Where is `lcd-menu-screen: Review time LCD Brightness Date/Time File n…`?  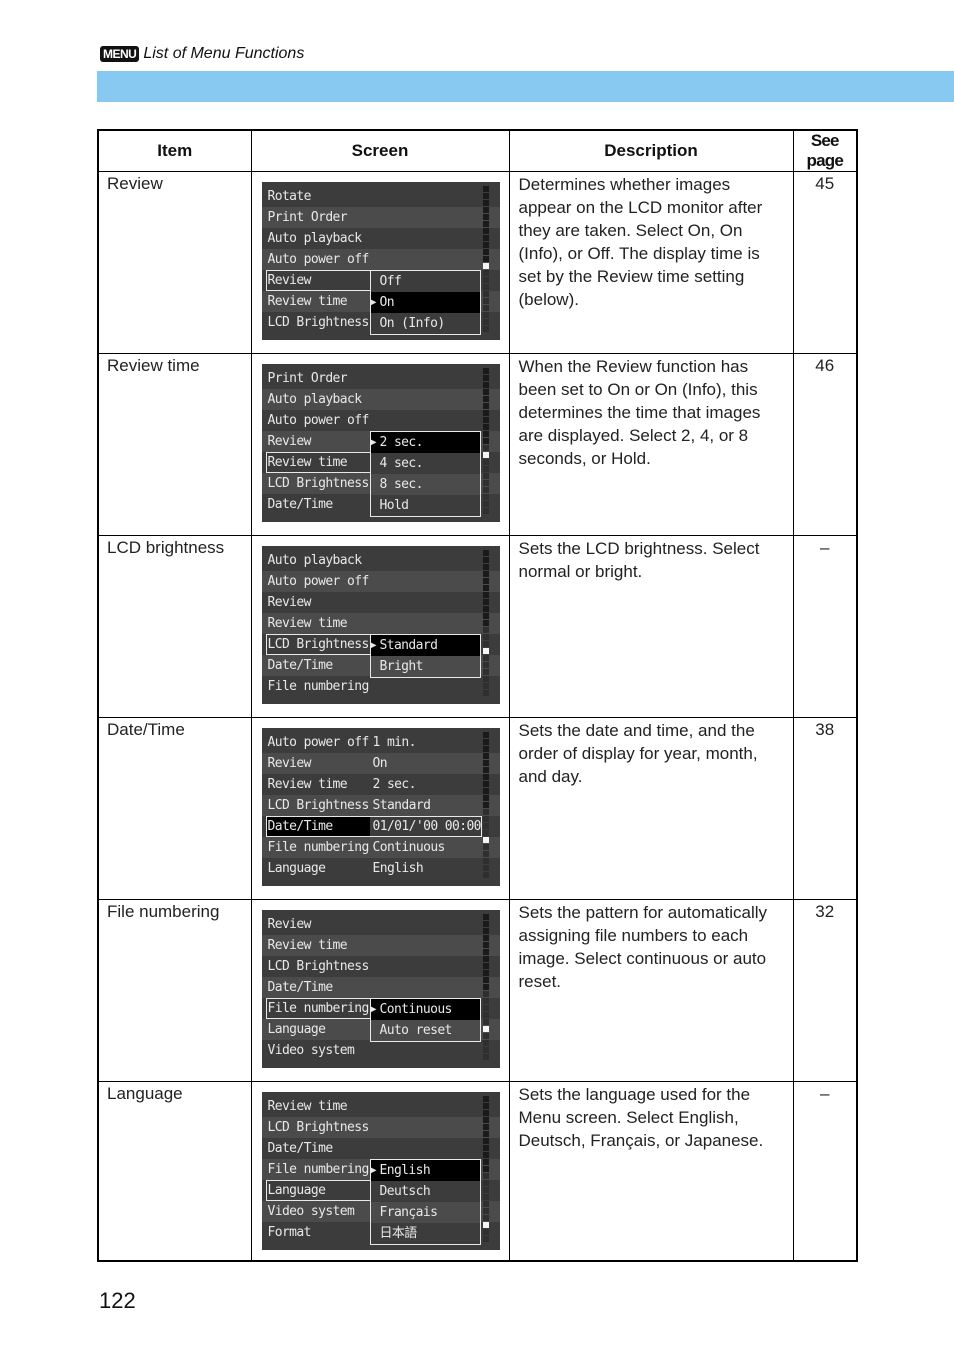
lcd-menu-screen: Review time LCD Brightness Date/Time File n… is located at coordinates (380, 1171).